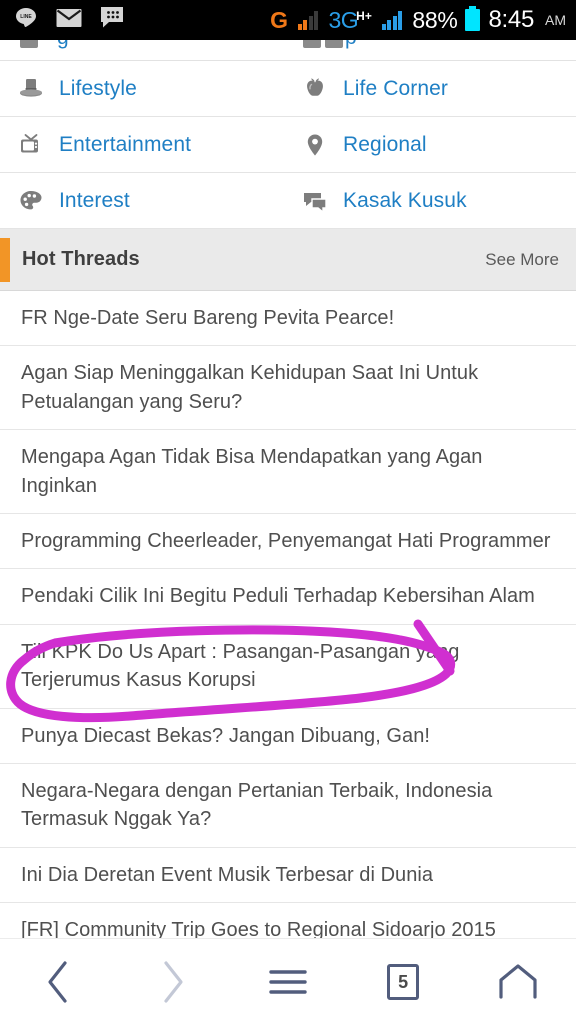  Describe the element at coordinates (405, 200) in the screenshot. I see `category-label: Kasak Kusuk` at that location.